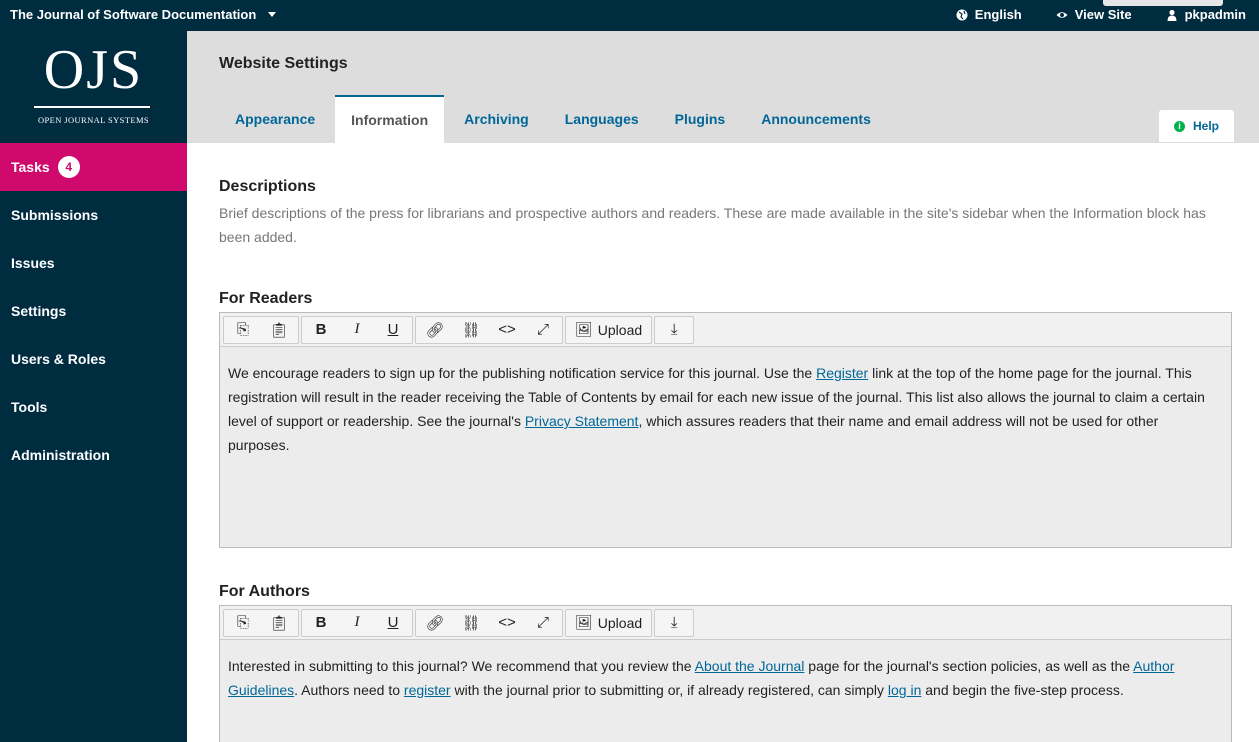  What do you see at coordinates (283, 63) in the screenshot?
I see `page-title: Website Settings` at bounding box center [283, 63].